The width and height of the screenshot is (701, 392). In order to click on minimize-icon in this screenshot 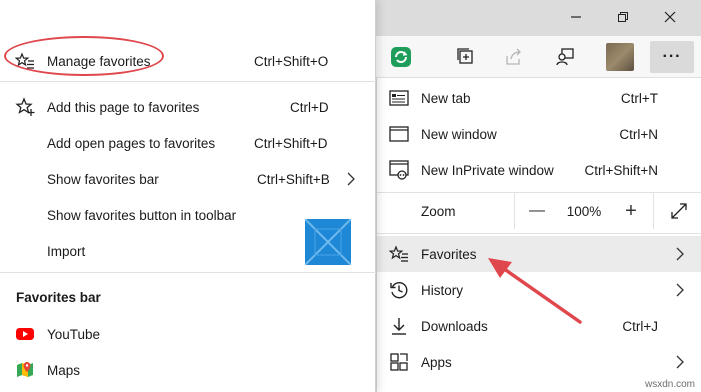, I will do `click(576, 17)`.